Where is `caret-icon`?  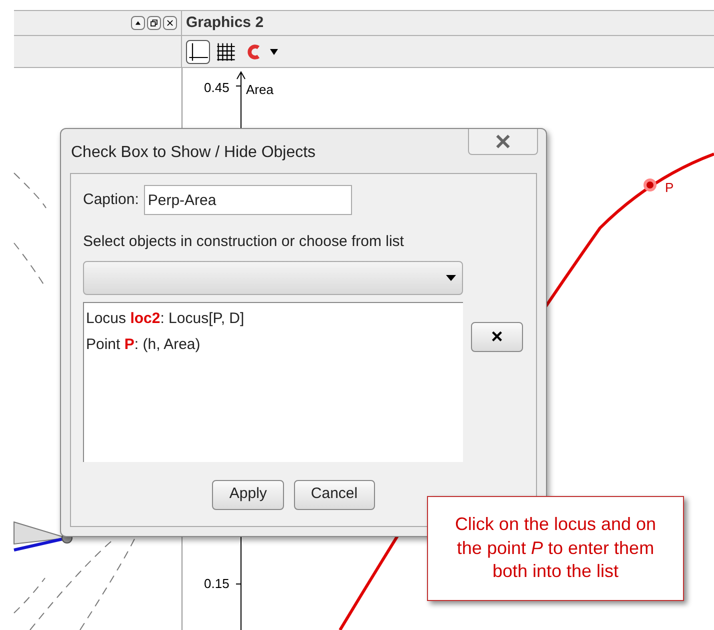 caret-icon is located at coordinates (451, 277).